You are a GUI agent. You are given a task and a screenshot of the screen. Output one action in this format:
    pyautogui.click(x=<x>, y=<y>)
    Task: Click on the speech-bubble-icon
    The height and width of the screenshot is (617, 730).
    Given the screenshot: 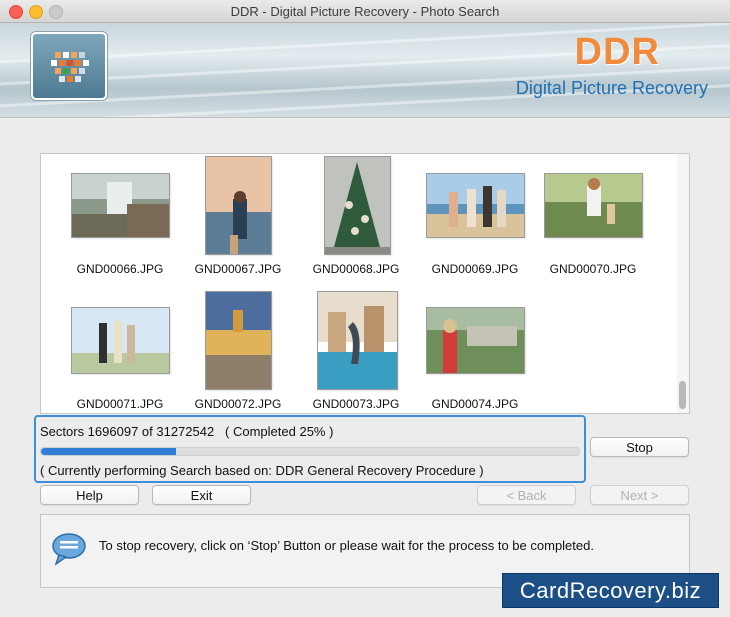 What is the action you would take?
    pyautogui.click(x=69, y=551)
    